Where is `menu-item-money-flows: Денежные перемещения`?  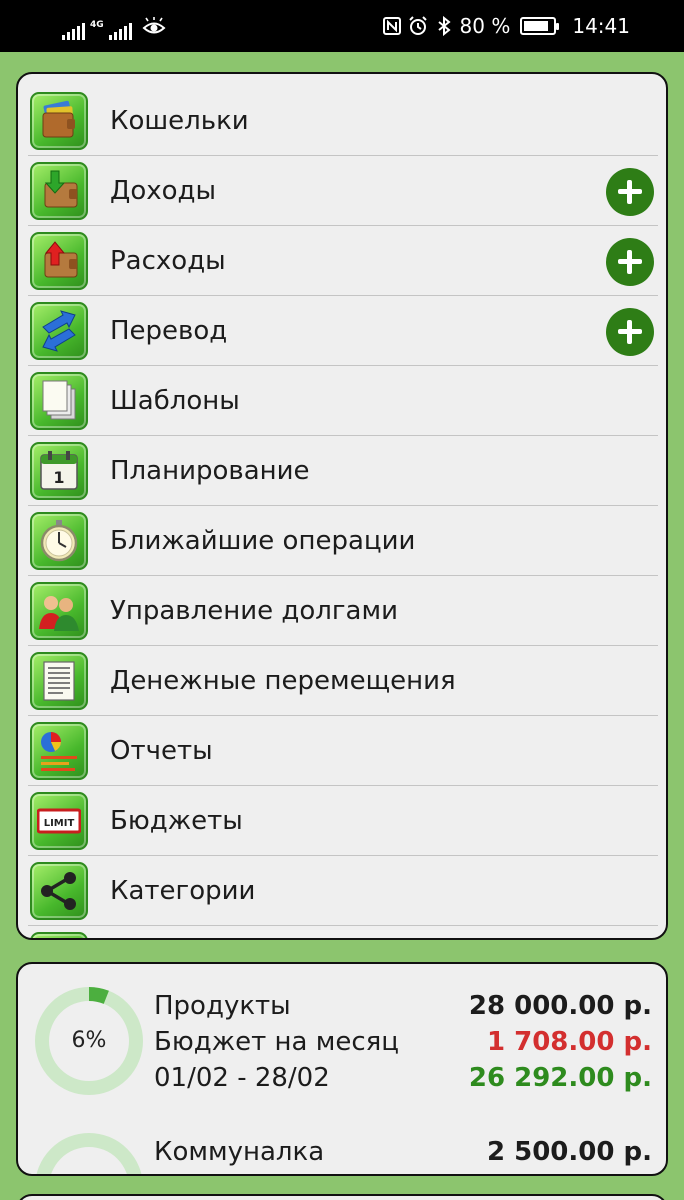 menu-item-money-flows: Денежные перемещения is located at coordinates (343, 681).